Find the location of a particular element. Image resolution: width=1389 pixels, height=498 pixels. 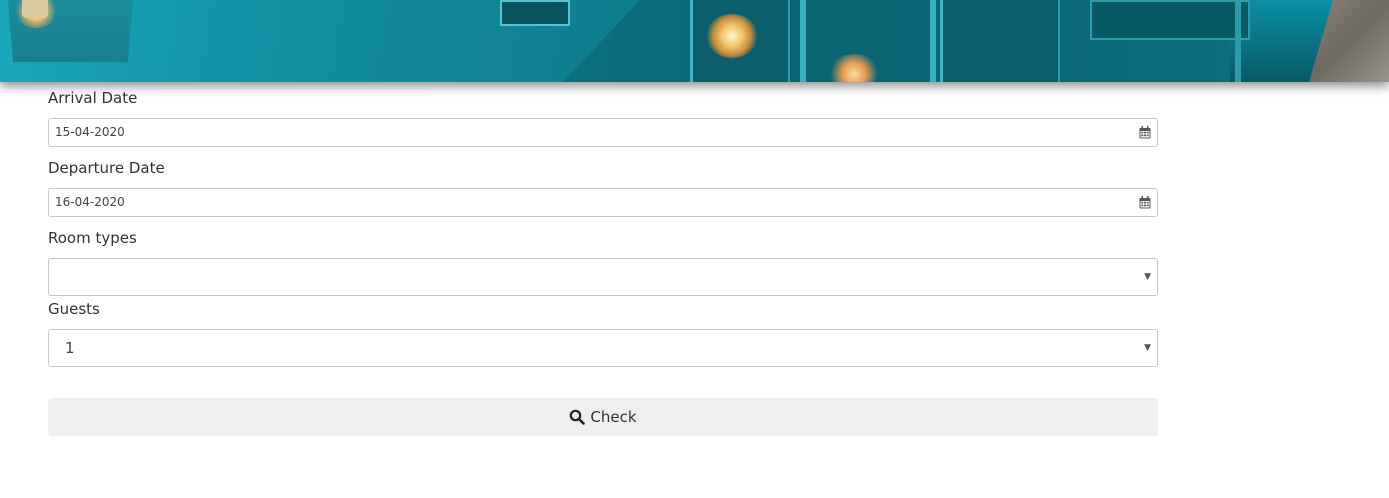

departure-date-value: 16-04-2020 is located at coordinates (90, 202).